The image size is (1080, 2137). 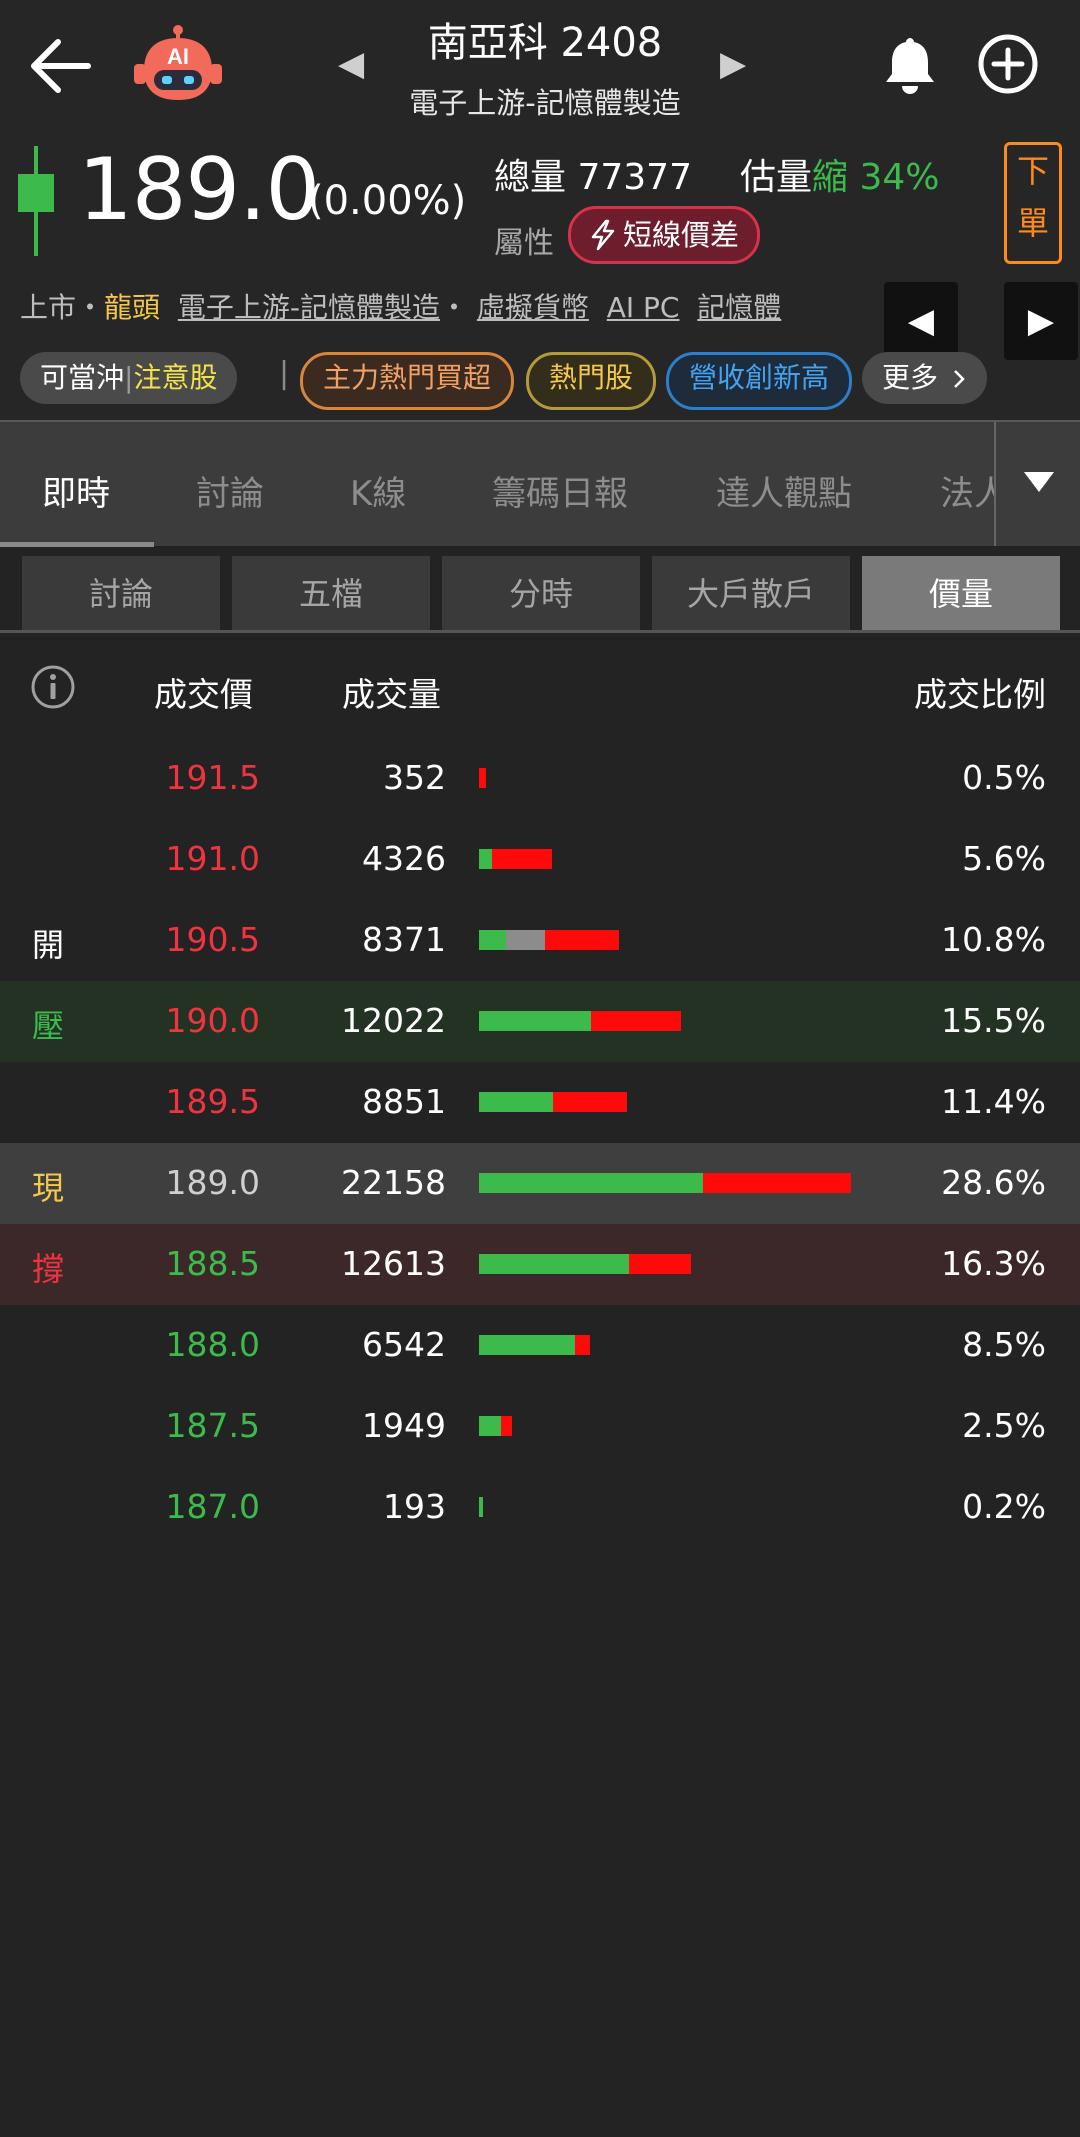 I want to click on sub-tab-bar: 討論 五檔 分時 大戶散戶 價量, so click(x=540, y=594).